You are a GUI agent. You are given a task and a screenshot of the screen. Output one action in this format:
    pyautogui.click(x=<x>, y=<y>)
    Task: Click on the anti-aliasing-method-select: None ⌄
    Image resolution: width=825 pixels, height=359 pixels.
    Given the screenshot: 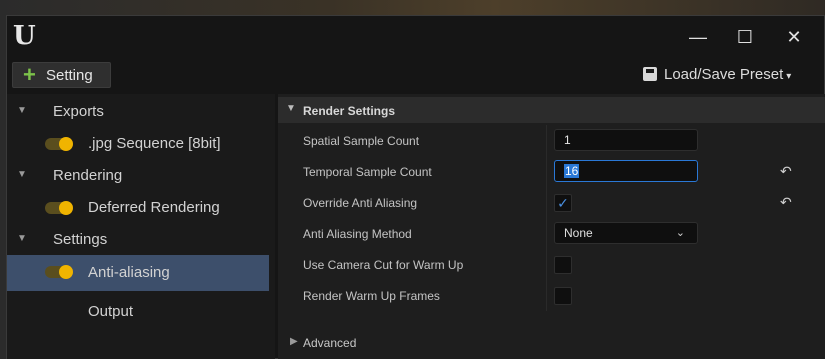 What is the action you would take?
    pyautogui.click(x=626, y=233)
    